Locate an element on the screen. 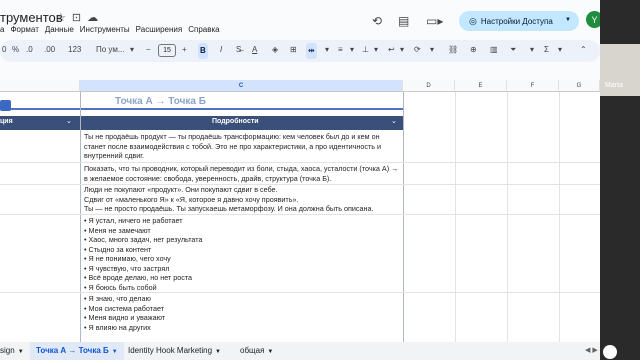 This screenshot has width=640, height=360. menu-item-extensions: Расширения is located at coordinates (159, 29).